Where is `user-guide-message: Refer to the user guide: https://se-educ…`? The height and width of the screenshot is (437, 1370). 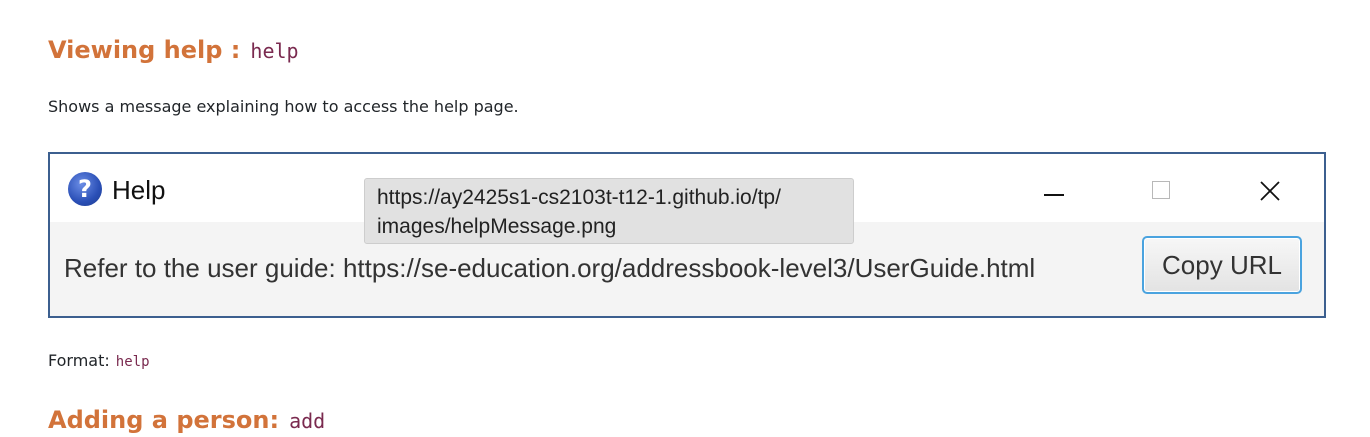 user-guide-message: Refer to the user guide: https://se-educ… is located at coordinates (550, 268).